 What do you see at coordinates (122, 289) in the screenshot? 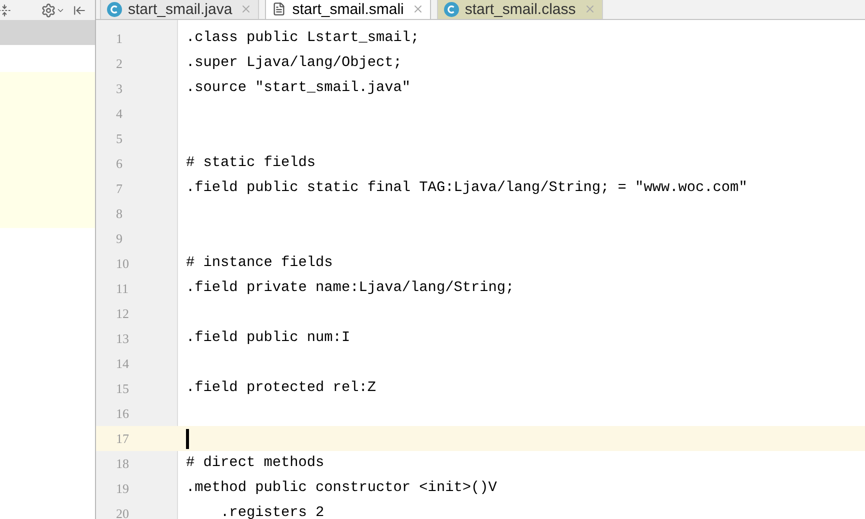
I see `line-number: 11` at bounding box center [122, 289].